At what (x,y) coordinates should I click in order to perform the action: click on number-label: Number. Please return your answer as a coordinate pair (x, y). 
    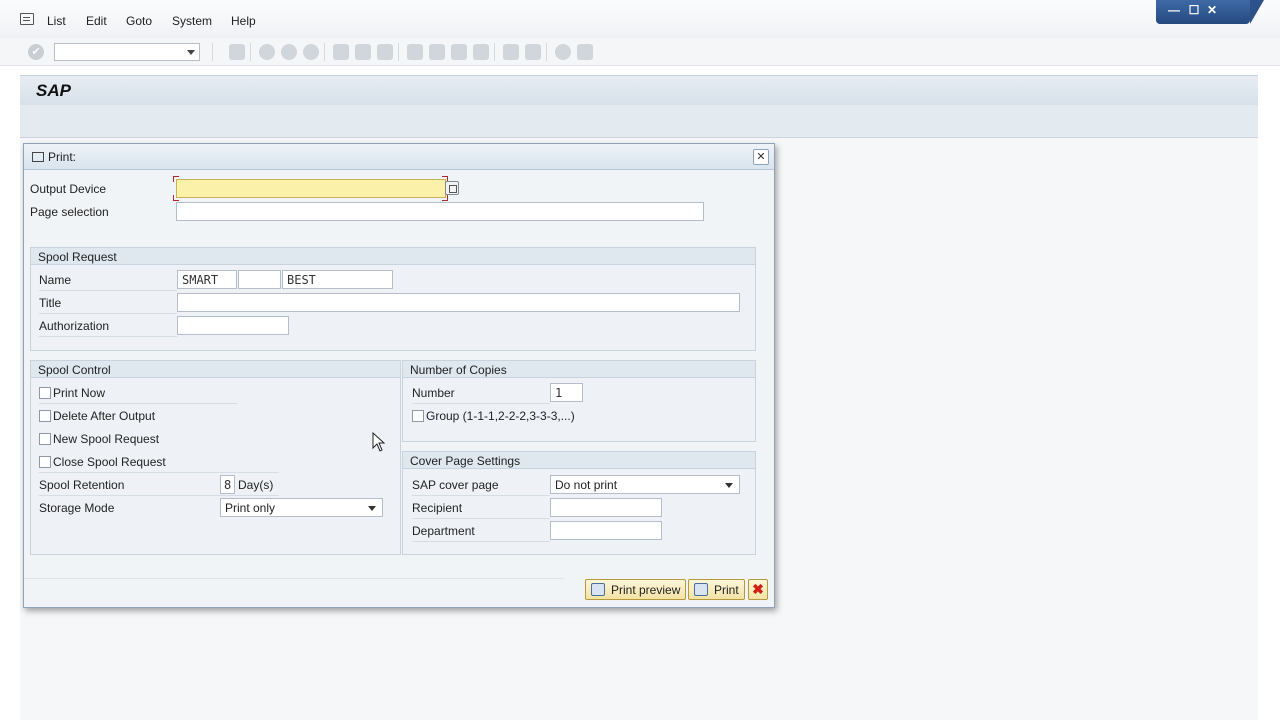
    Looking at the image, I should click on (433, 393).